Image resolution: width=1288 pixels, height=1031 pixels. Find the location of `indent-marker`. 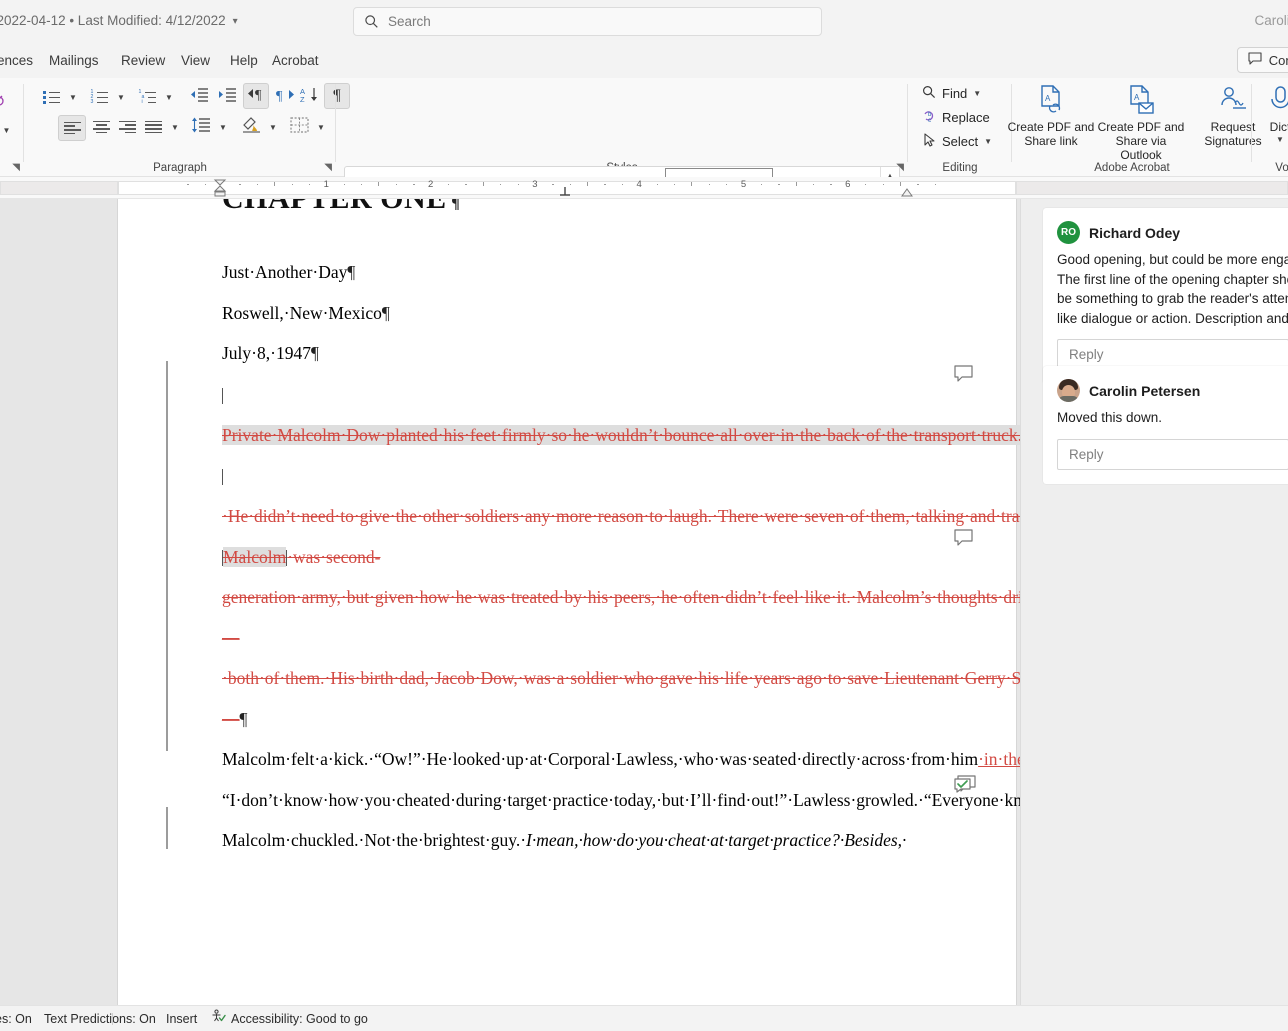

indent-marker is located at coordinates (220, 188).